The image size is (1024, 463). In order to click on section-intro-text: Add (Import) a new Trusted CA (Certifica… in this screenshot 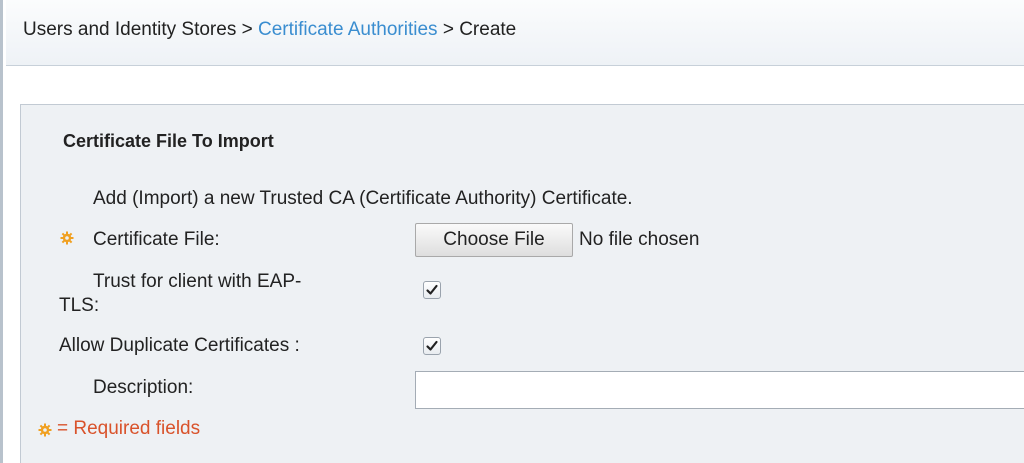, I will do `click(363, 198)`.